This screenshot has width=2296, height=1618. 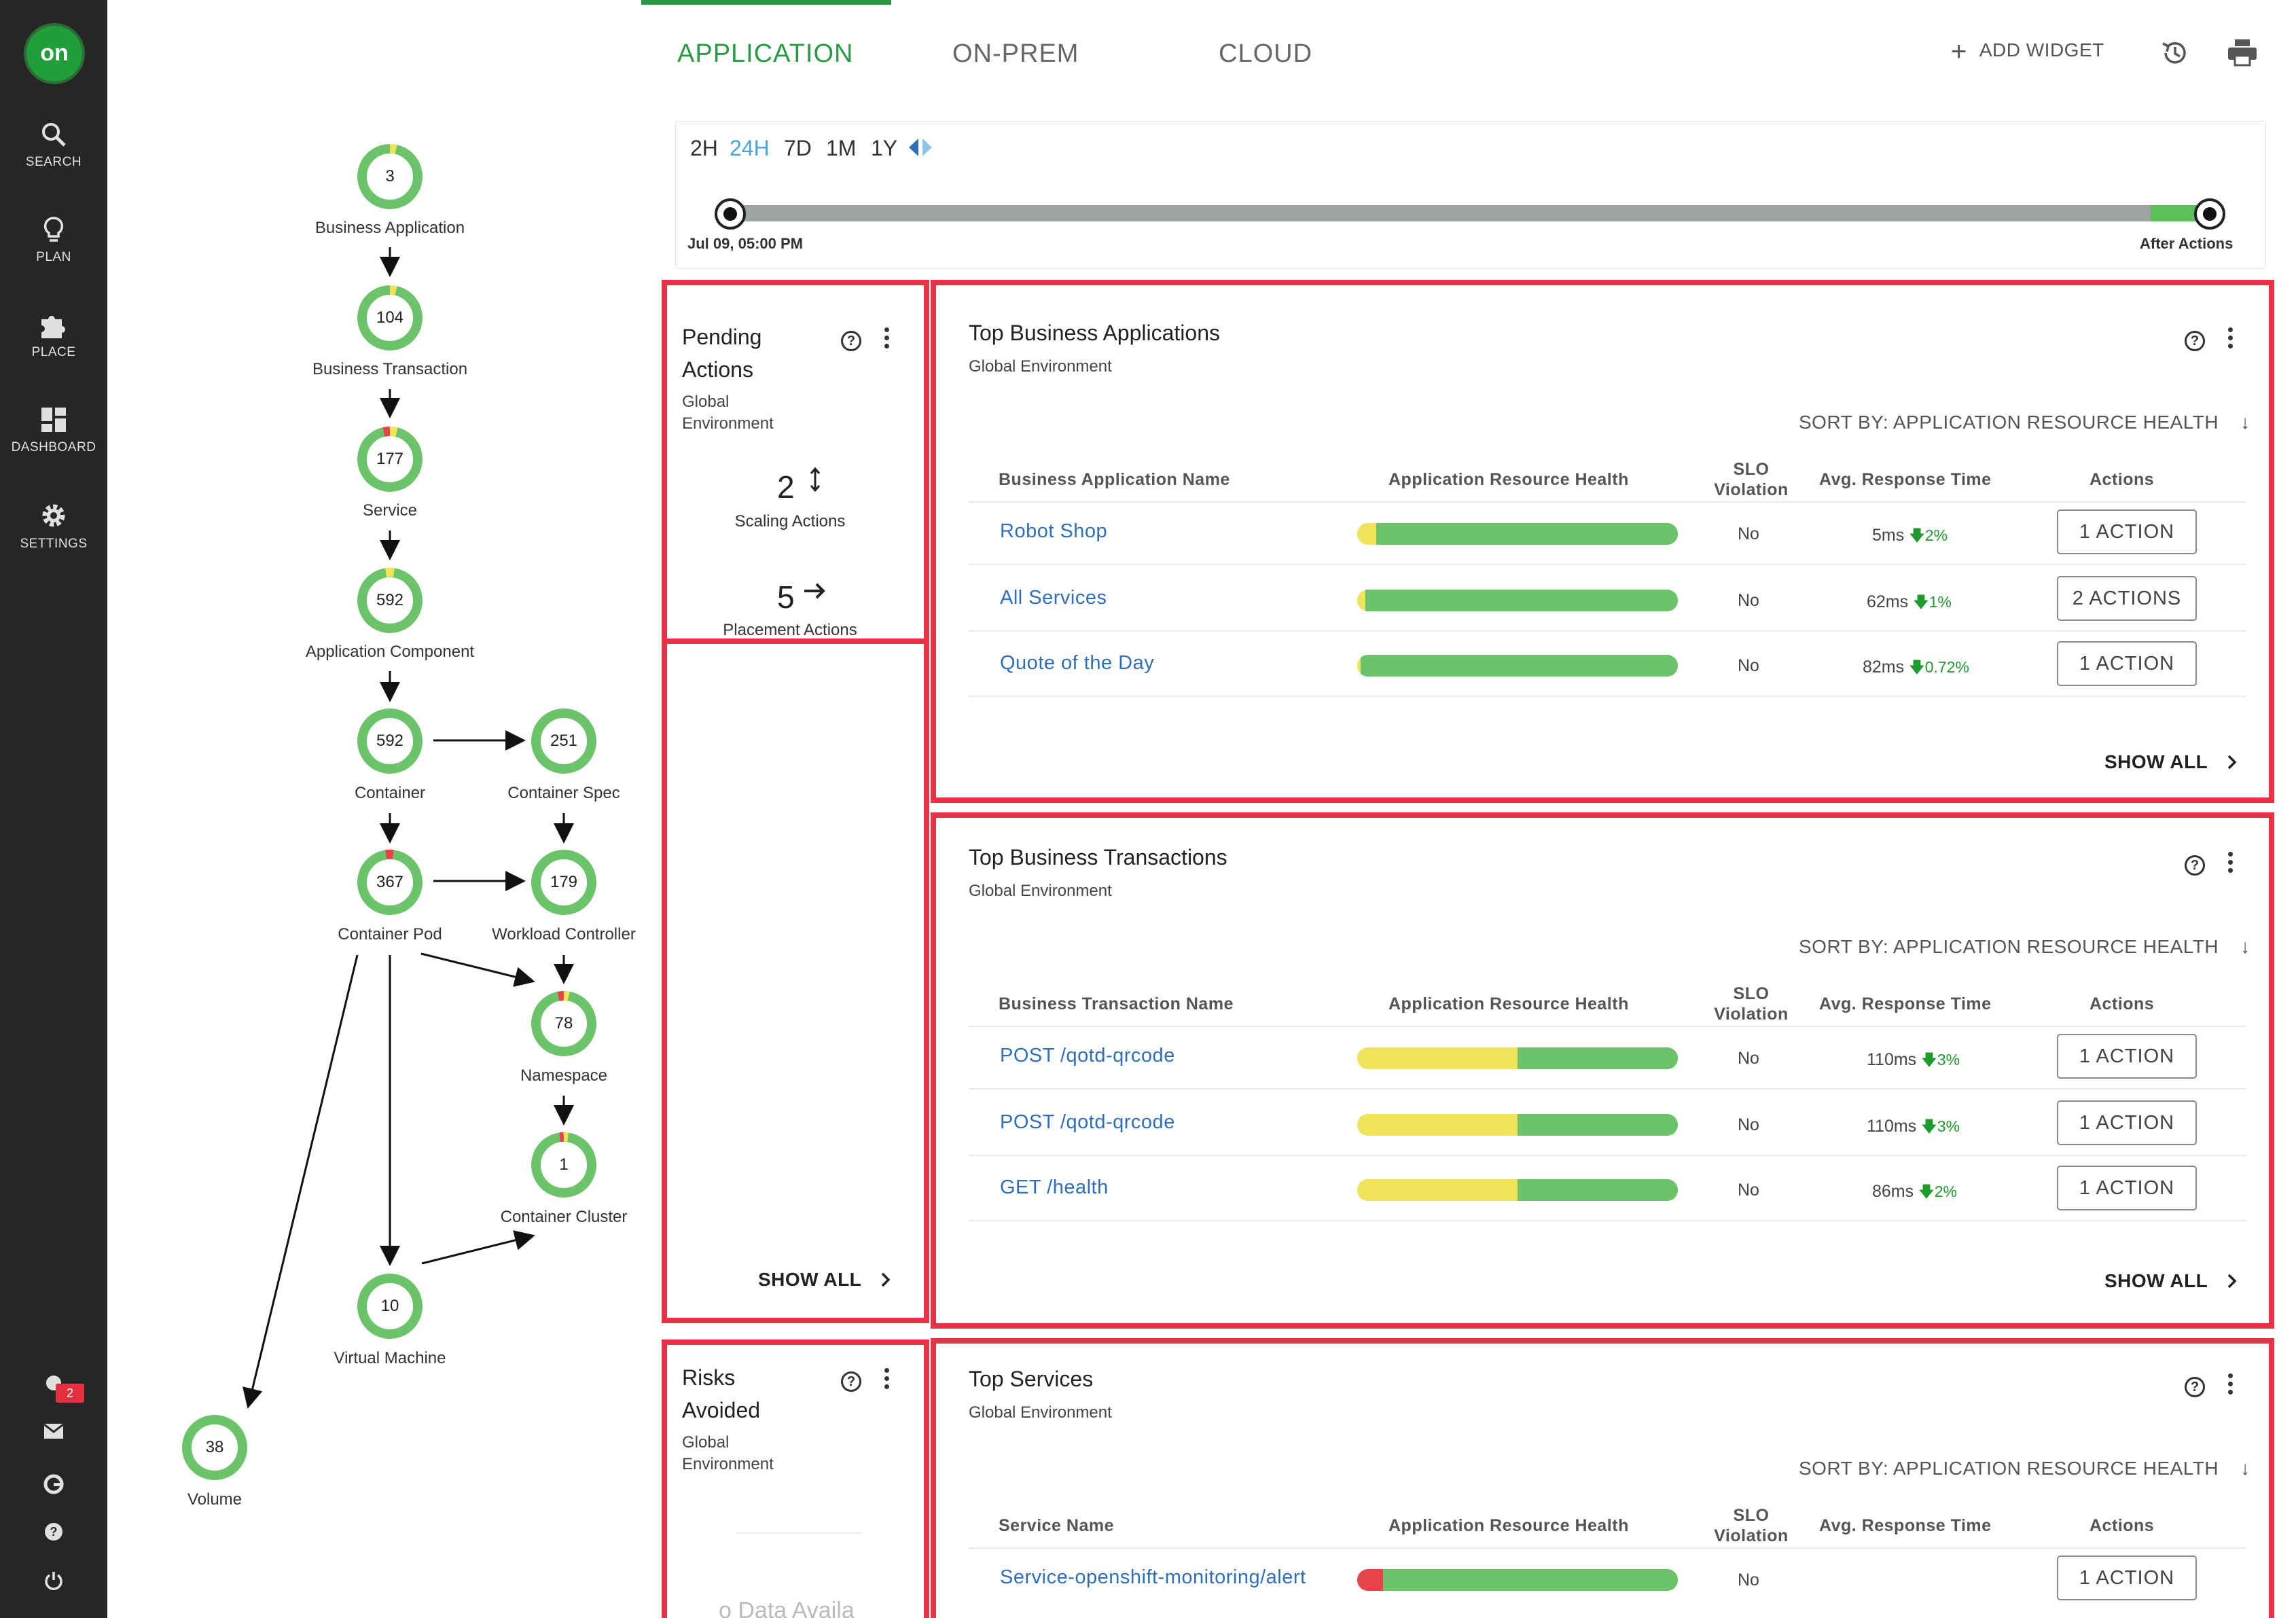 What do you see at coordinates (1176, 663) in the screenshot?
I see `app-name-link: Quote of the Day` at bounding box center [1176, 663].